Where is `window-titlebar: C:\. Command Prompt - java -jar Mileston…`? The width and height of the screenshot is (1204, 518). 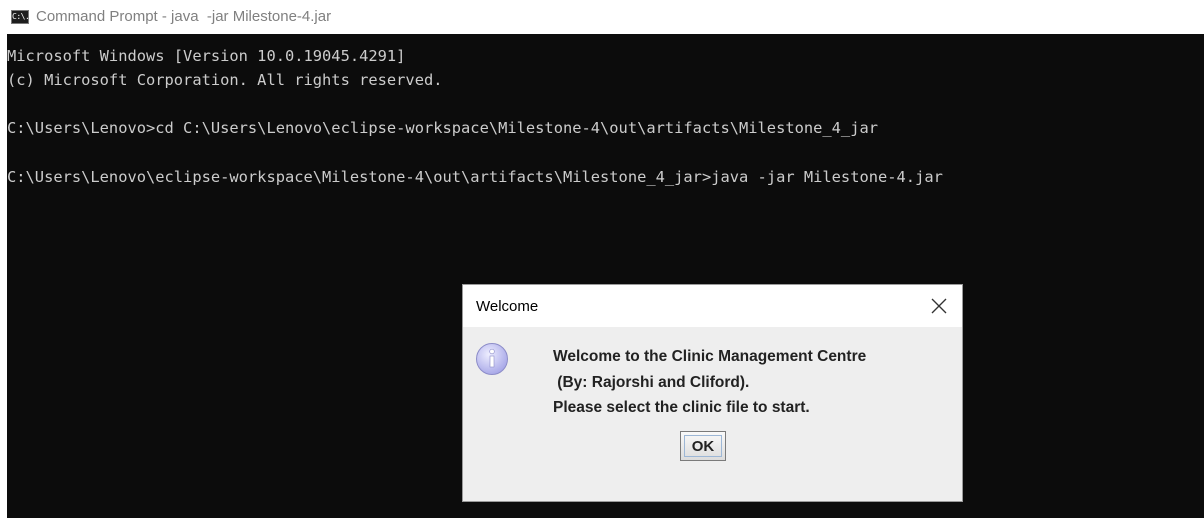 window-titlebar: C:\. Command Prompt - java -jar Mileston… is located at coordinates (602, 17).